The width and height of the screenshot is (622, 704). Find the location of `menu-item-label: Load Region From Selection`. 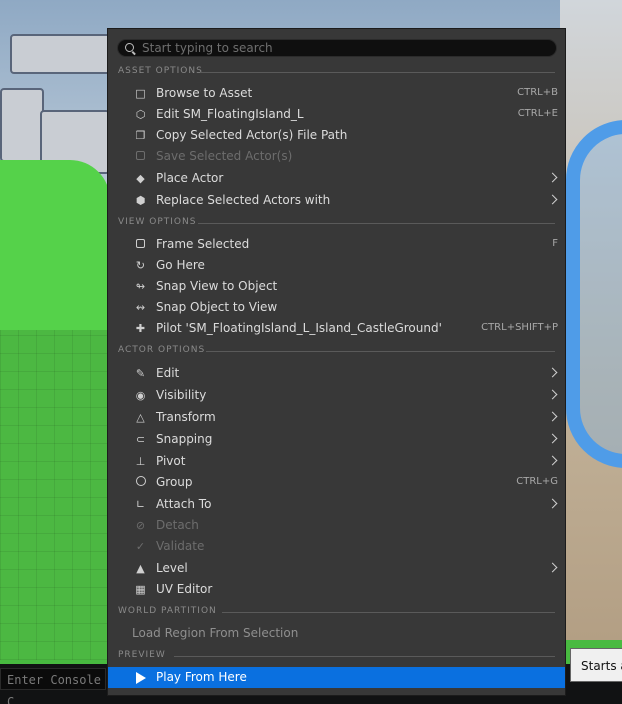

menu-item-label: Load Region From Selection is located at coordinates (215, 633).